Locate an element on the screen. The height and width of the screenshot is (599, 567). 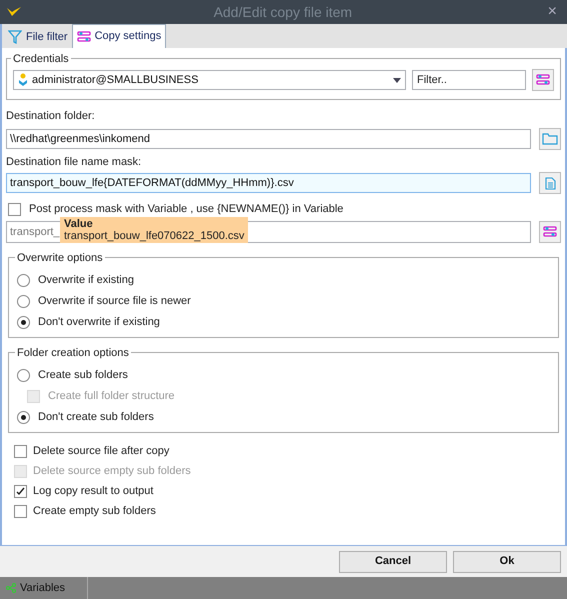
folder-icon is located at coordinates (550, 139).